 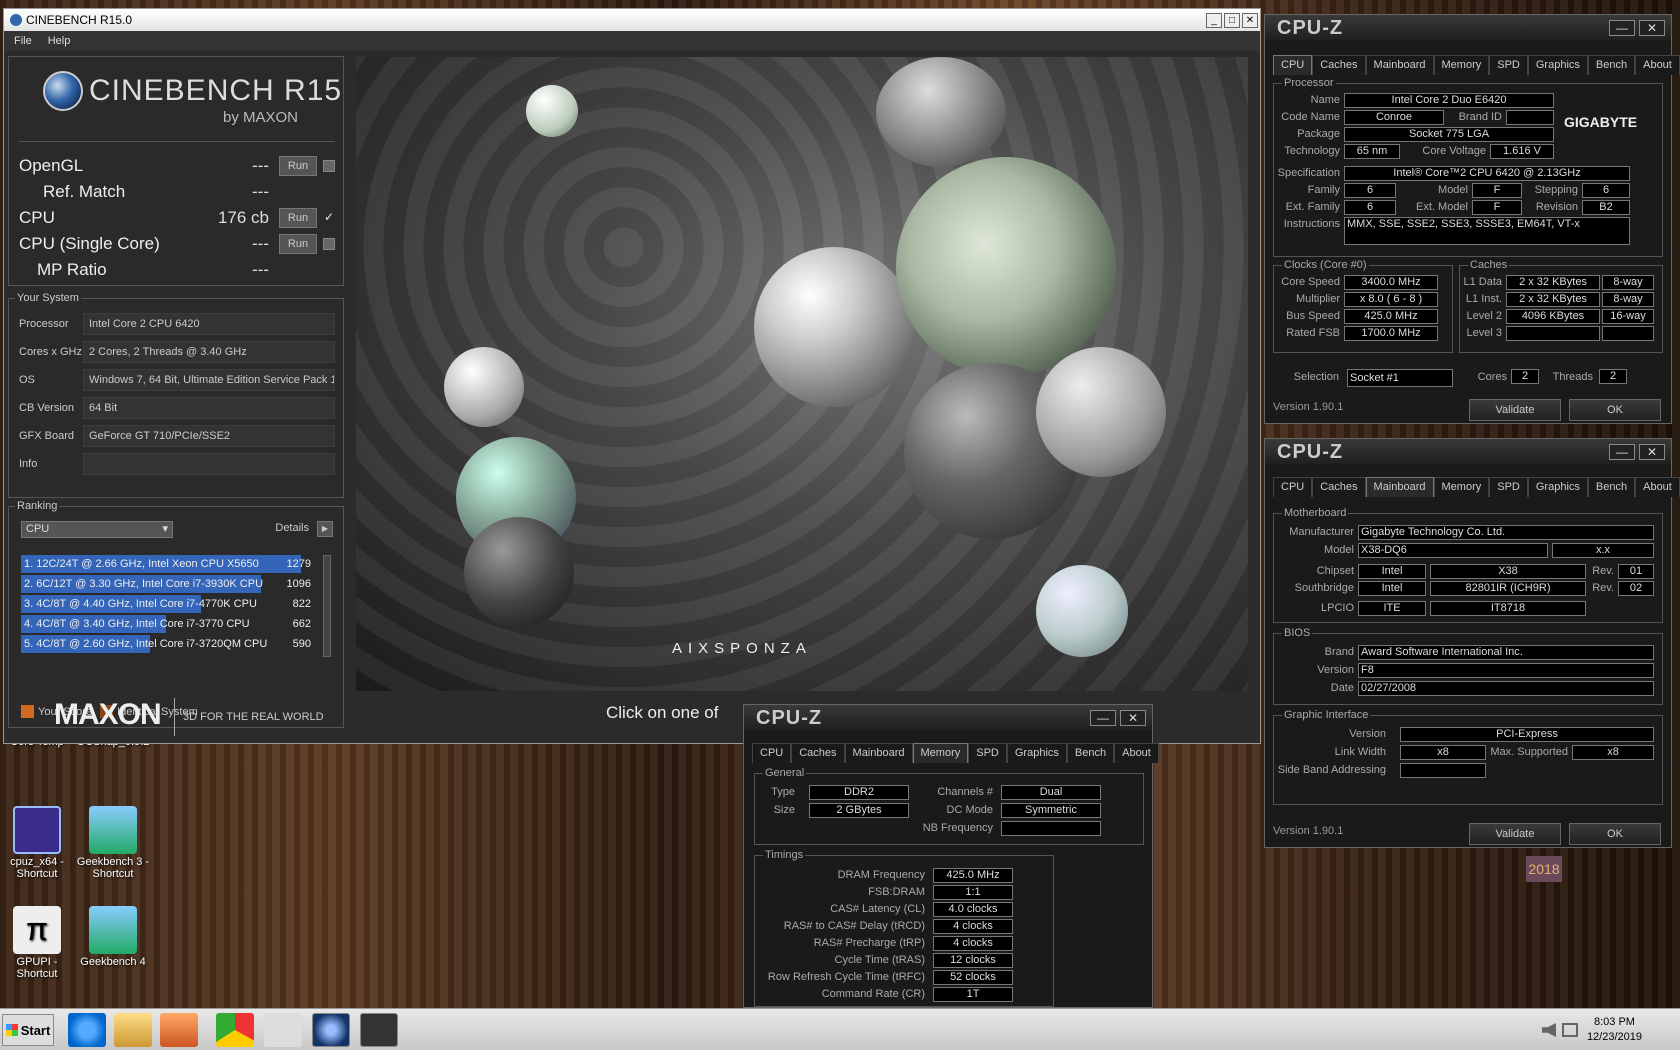 What do you see at coordinates (28, 1030) in the screenshot?
I see `start-button: Start` at bounding box center [28, 1030].